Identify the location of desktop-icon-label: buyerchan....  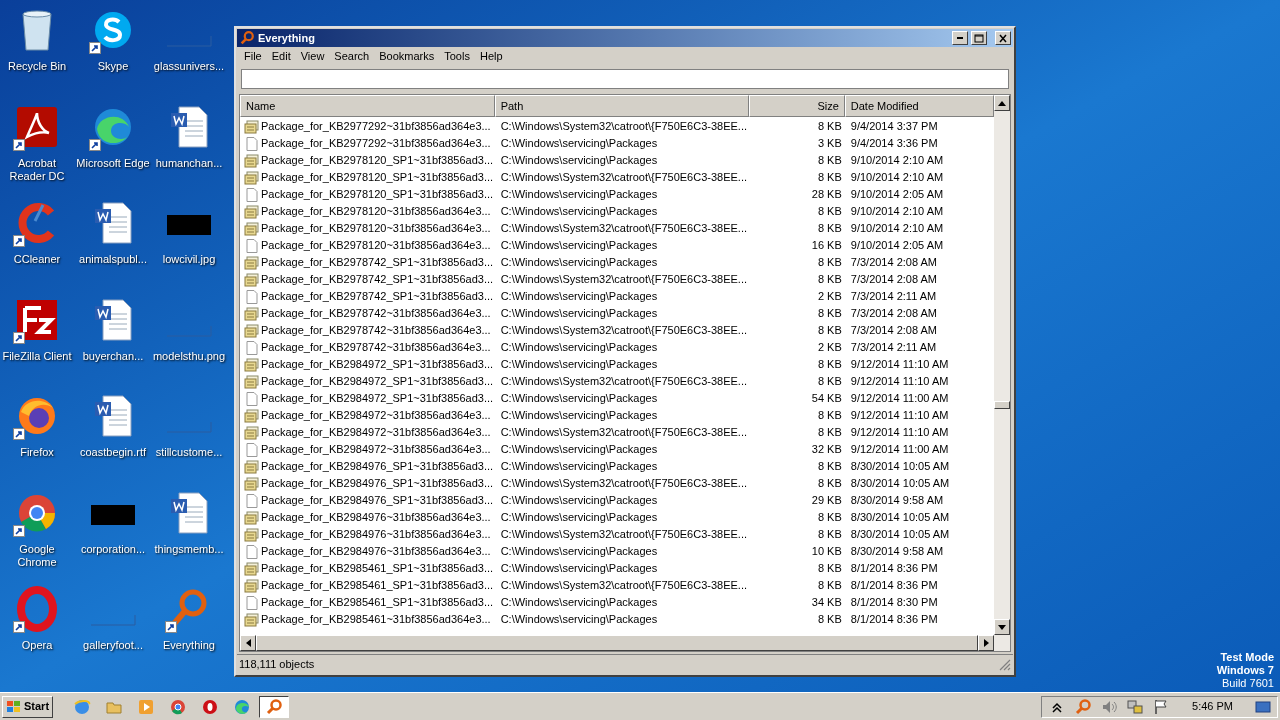
(113, 356).